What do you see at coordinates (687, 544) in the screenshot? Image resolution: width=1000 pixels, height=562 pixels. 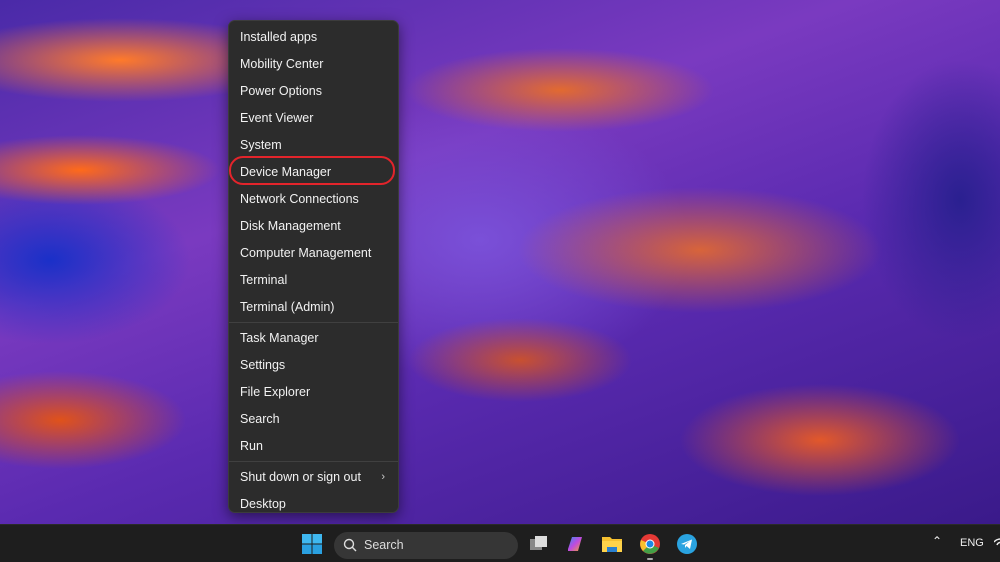 I see `telegram-icon` at bounding box center [687, 544].